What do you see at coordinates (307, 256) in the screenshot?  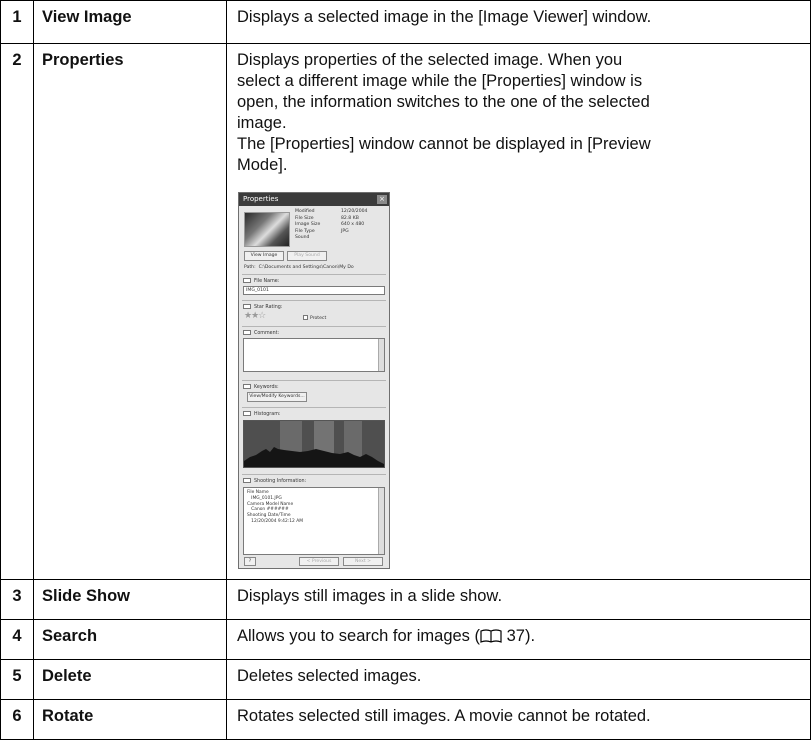 I see `play-sound-button: Play Sound` at bounding box center [307, 256].